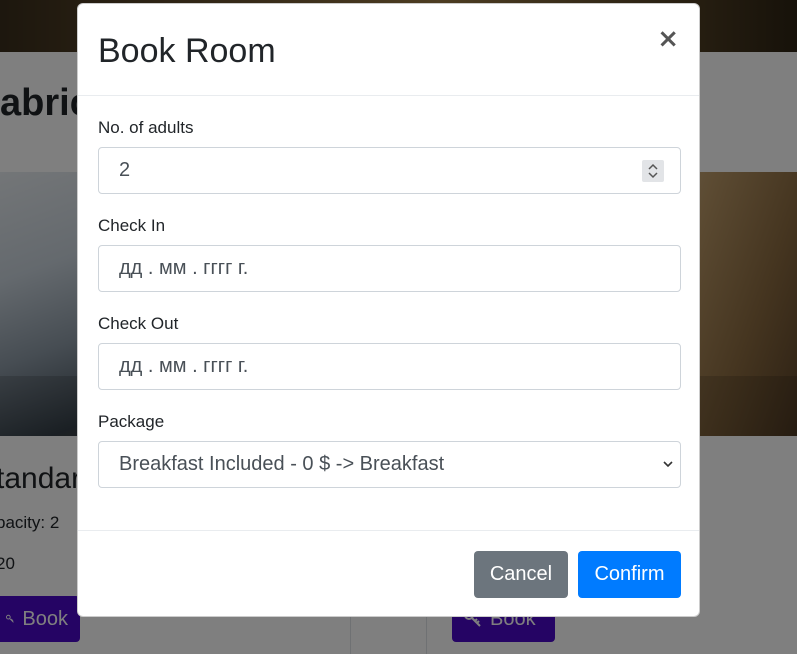 Image resolution: width=797 pixels, height=654 pixels. Describe the element at coordinates (187, 51) in the screenshot. I see `modal-title: Book Room` at that location.